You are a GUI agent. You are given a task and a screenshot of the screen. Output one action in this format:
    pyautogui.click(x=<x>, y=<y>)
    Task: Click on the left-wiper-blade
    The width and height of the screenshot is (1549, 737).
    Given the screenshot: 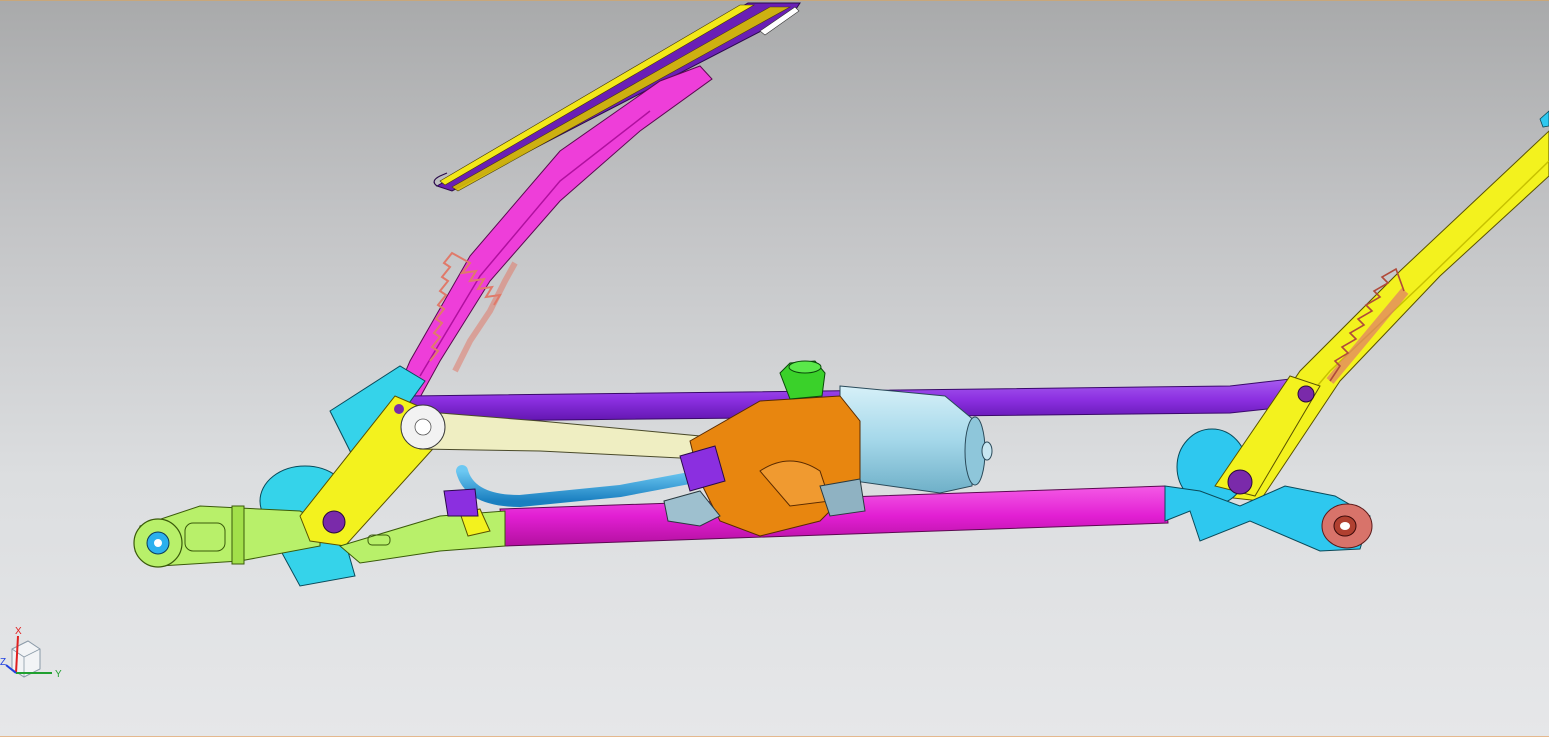 What is the action you would take?
    pyautogui.click(x=617, y=97)
    